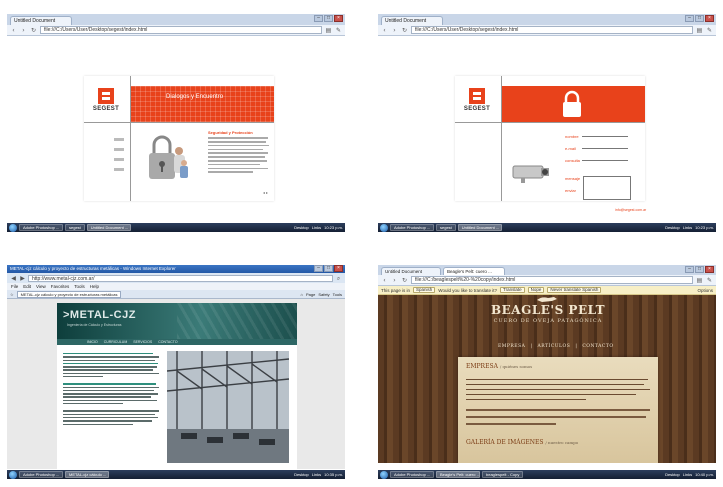  Describe the element at coordinates (14, 286) in the screenshot. I see `menu-file: File` at that location.